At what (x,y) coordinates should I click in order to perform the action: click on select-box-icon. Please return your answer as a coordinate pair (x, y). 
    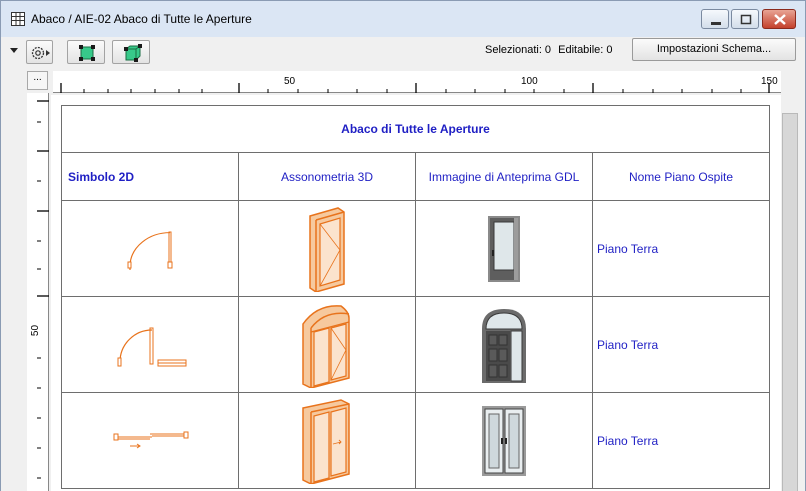
    Looking at the image, I should click on (87, 53).